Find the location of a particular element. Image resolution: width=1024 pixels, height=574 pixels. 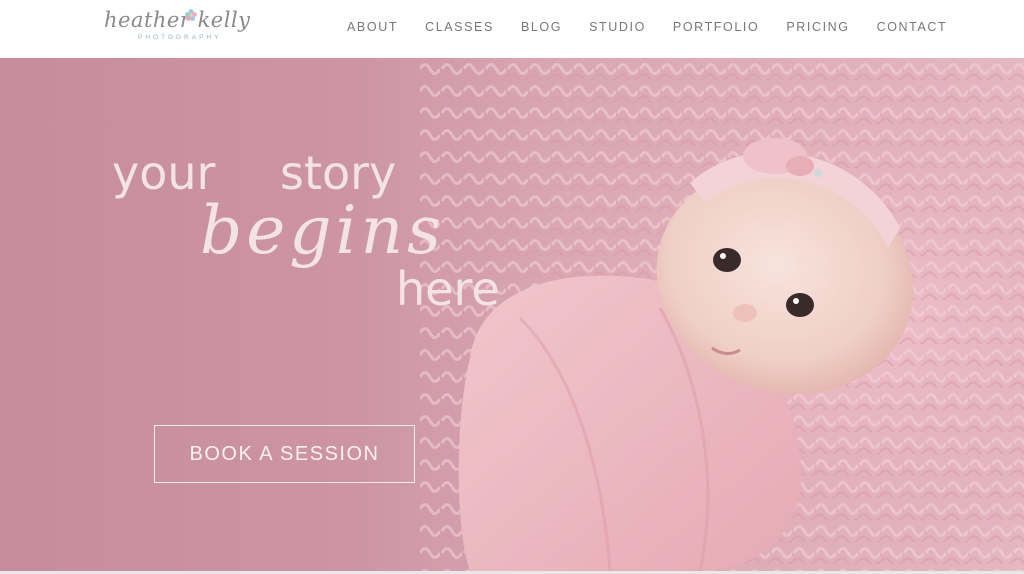

nav-pricing: PRICING is located at coordinates (817, 27).